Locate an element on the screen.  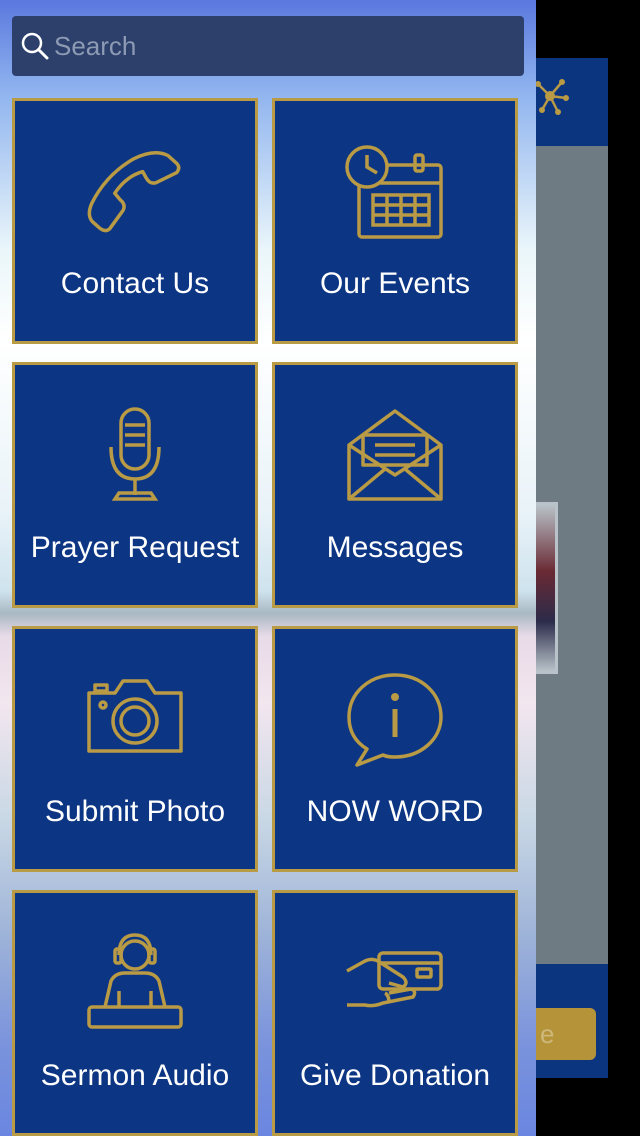
menu-tile-label: Contact Us is located at coordinates (135, 283).